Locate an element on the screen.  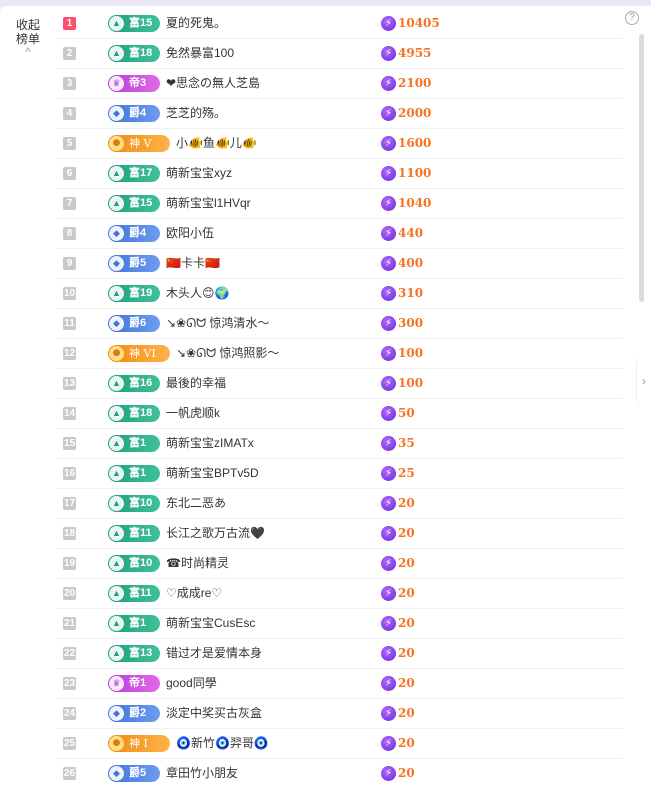
ranking-row: 25 ● 神 I 🧿新竹🧿羿哥🧿 ⚡ 20 is located at coordinates (339, 744).